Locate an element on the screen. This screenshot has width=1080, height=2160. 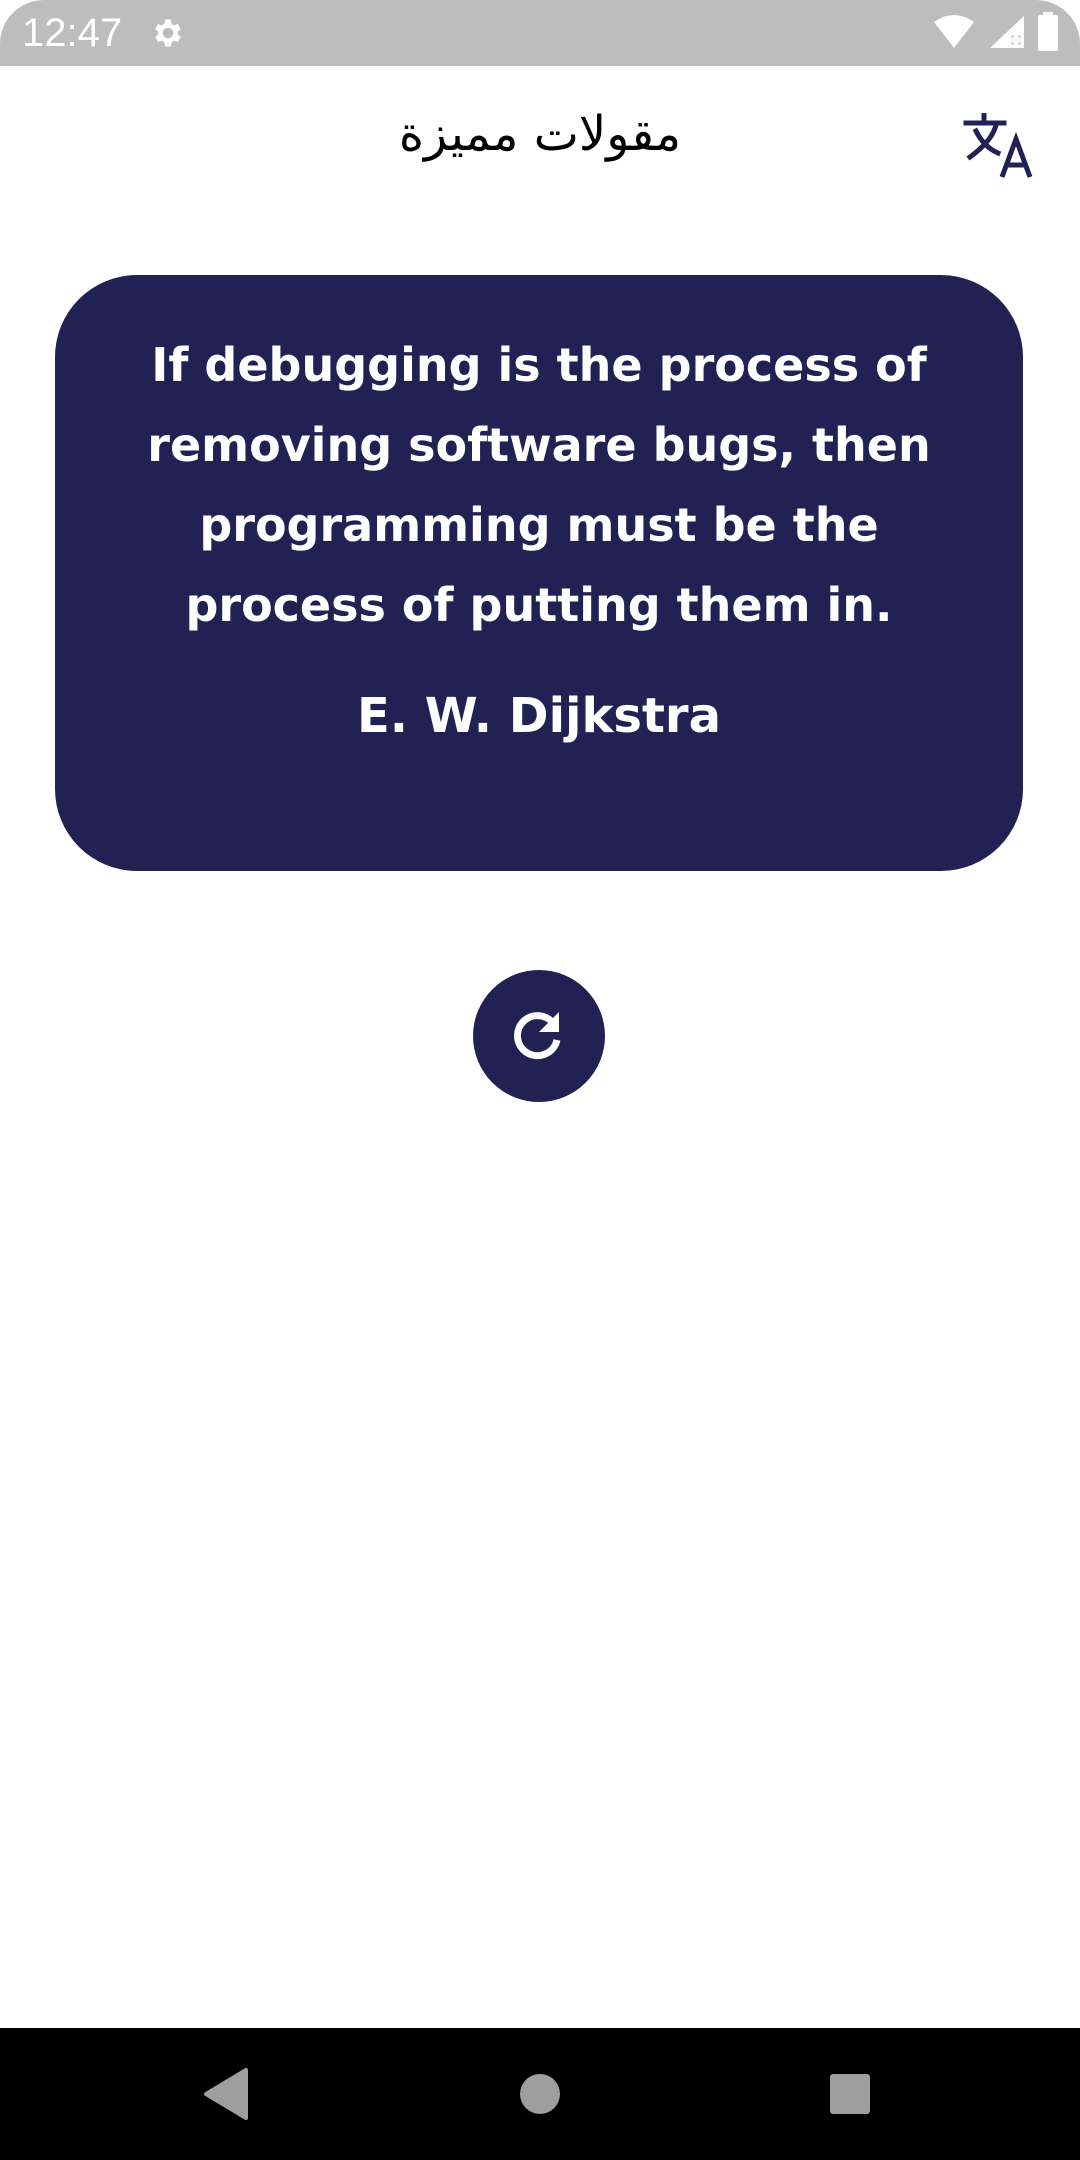
status-icons is located at coordinates (996, 34).